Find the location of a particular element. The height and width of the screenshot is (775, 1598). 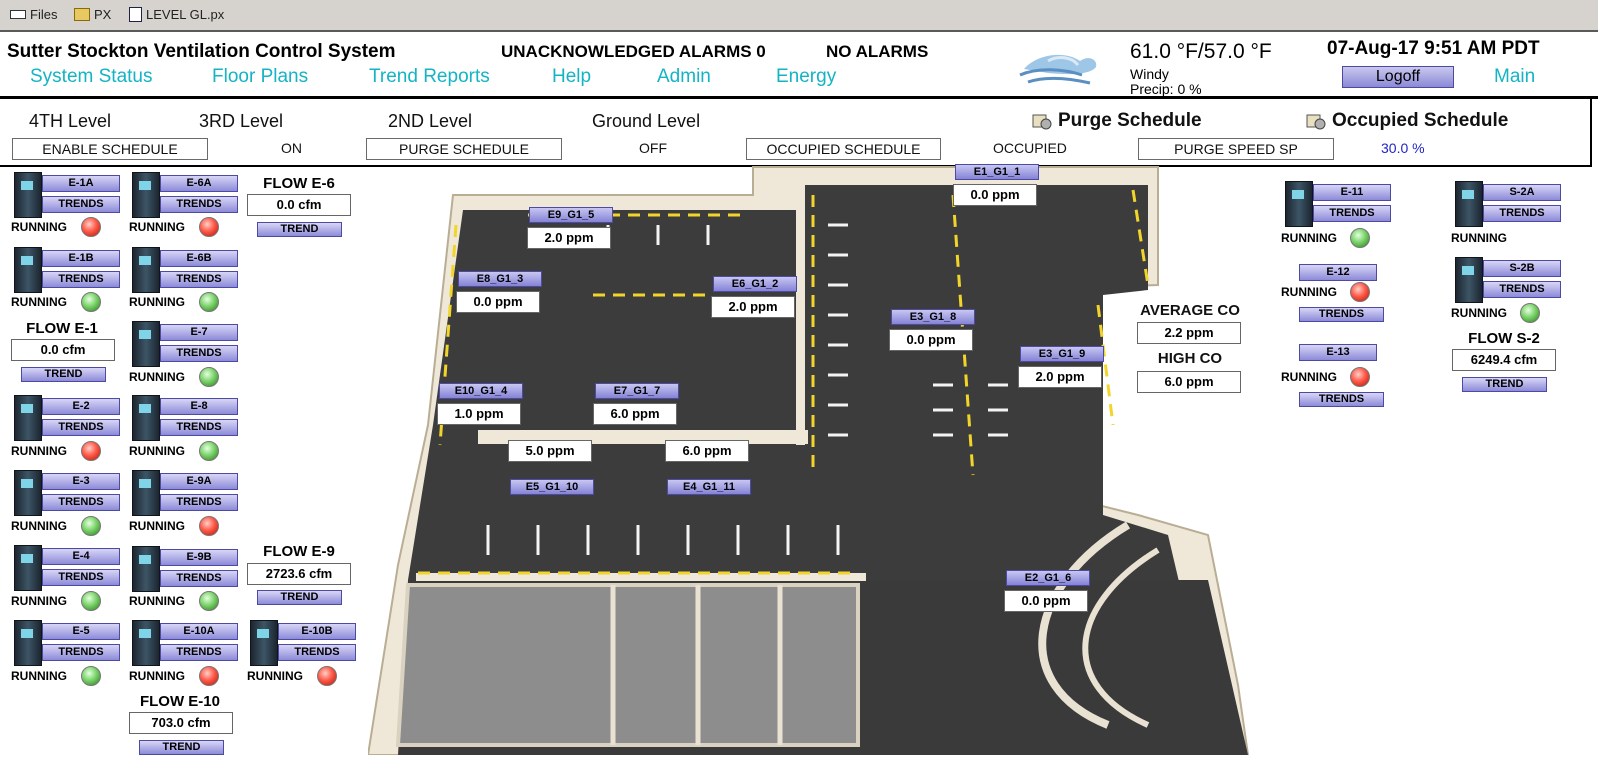

fan-e6b: E-6B TRENDS is located at coordinates (186, 270).